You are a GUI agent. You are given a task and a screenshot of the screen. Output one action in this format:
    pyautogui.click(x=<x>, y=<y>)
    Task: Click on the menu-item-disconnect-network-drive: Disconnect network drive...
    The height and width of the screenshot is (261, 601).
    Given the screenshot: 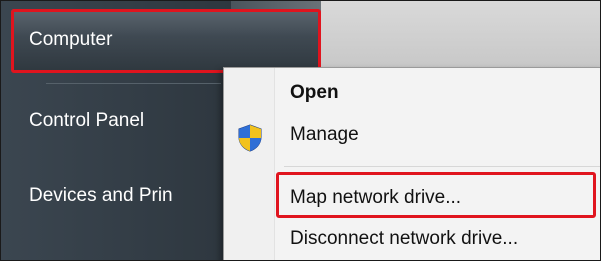 What is the action you would take?
    pyautogui.click(x=404, y=239)
    